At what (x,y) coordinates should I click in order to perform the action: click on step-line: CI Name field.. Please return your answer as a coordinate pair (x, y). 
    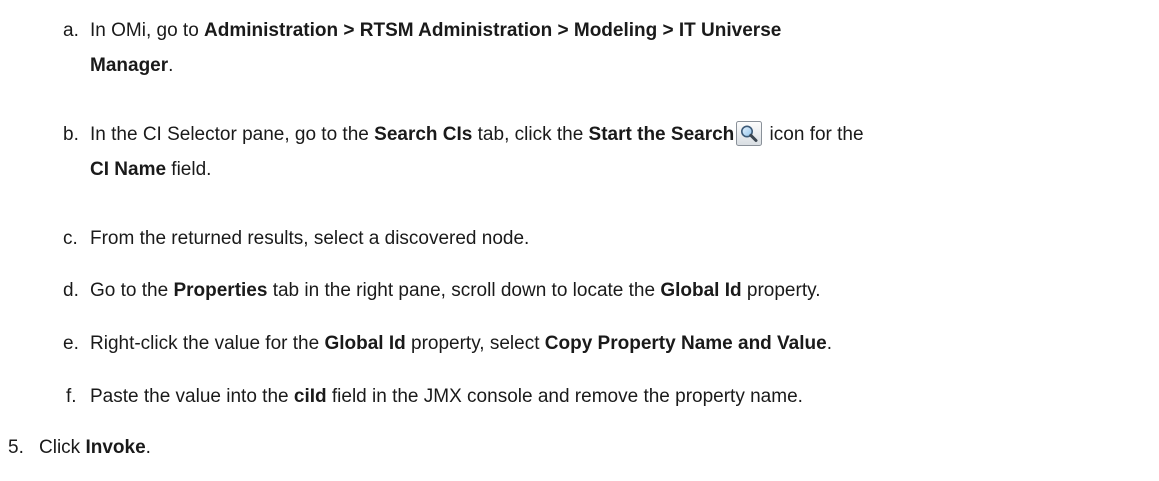
    Looking at the image, I should click on (477, 169).